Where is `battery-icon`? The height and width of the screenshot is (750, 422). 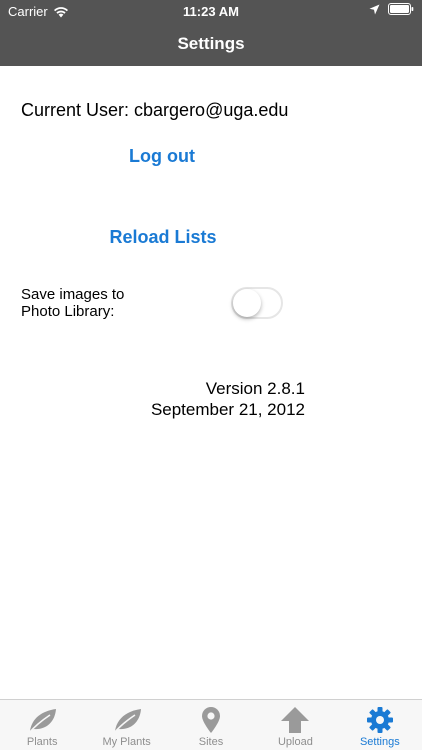
battery-icon is located at coordinates (401, 9).